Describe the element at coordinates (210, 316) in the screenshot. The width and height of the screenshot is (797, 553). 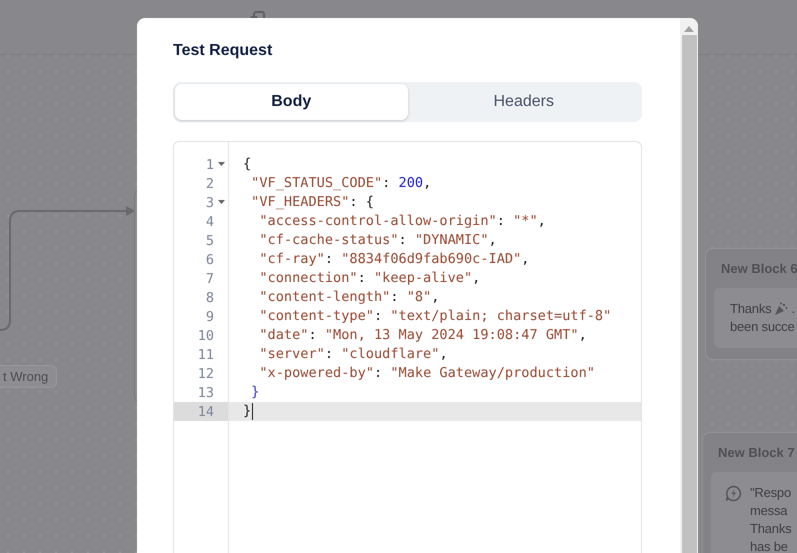
I see `line-number: 9` at that location.